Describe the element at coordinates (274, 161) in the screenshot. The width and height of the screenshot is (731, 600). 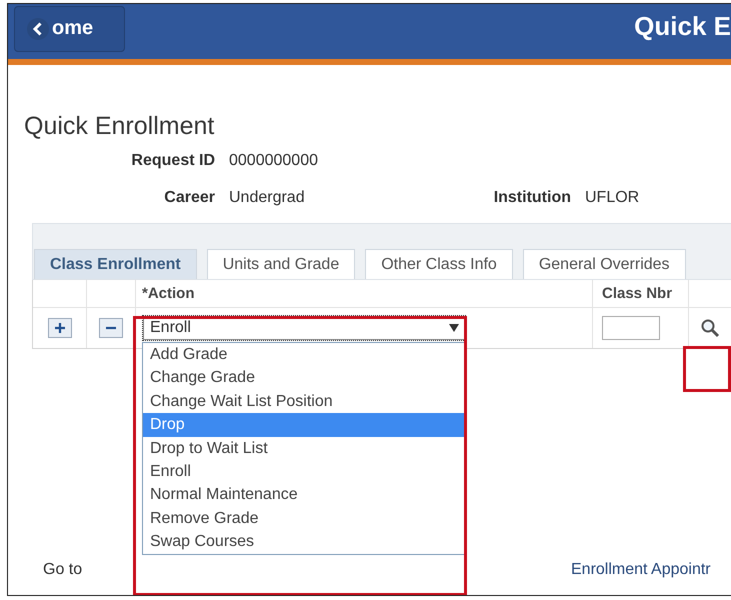
I see `field-value: 0000000000` at that location.